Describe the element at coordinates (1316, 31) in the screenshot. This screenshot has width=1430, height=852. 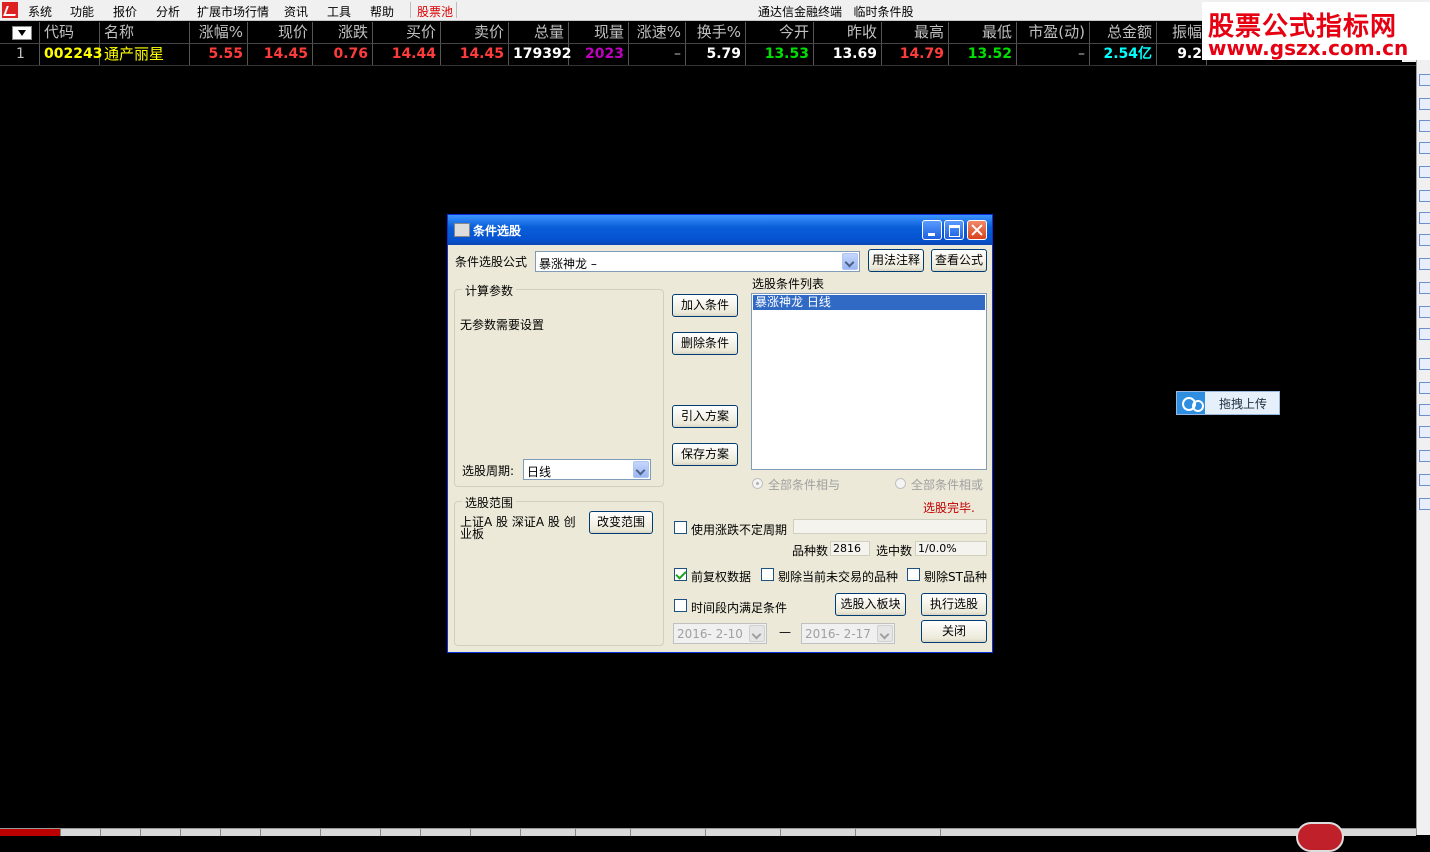
I see `watermark: 股票公式指标网 www.gszx.com.cn` at that location.